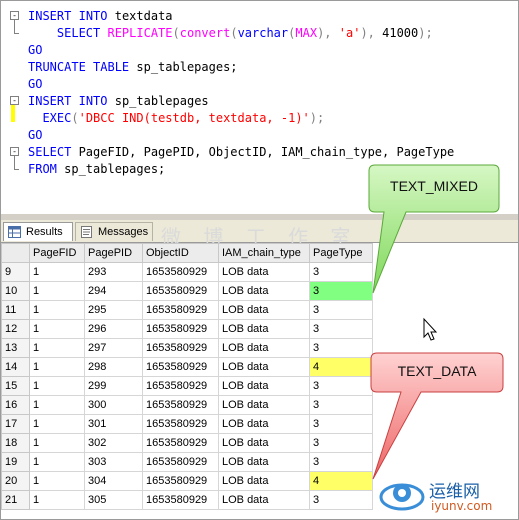  Describe the element at coordinates (434, 186) in the screenshot. I see `text-mixed-callout-label: TEXT_MIXED` at that location.